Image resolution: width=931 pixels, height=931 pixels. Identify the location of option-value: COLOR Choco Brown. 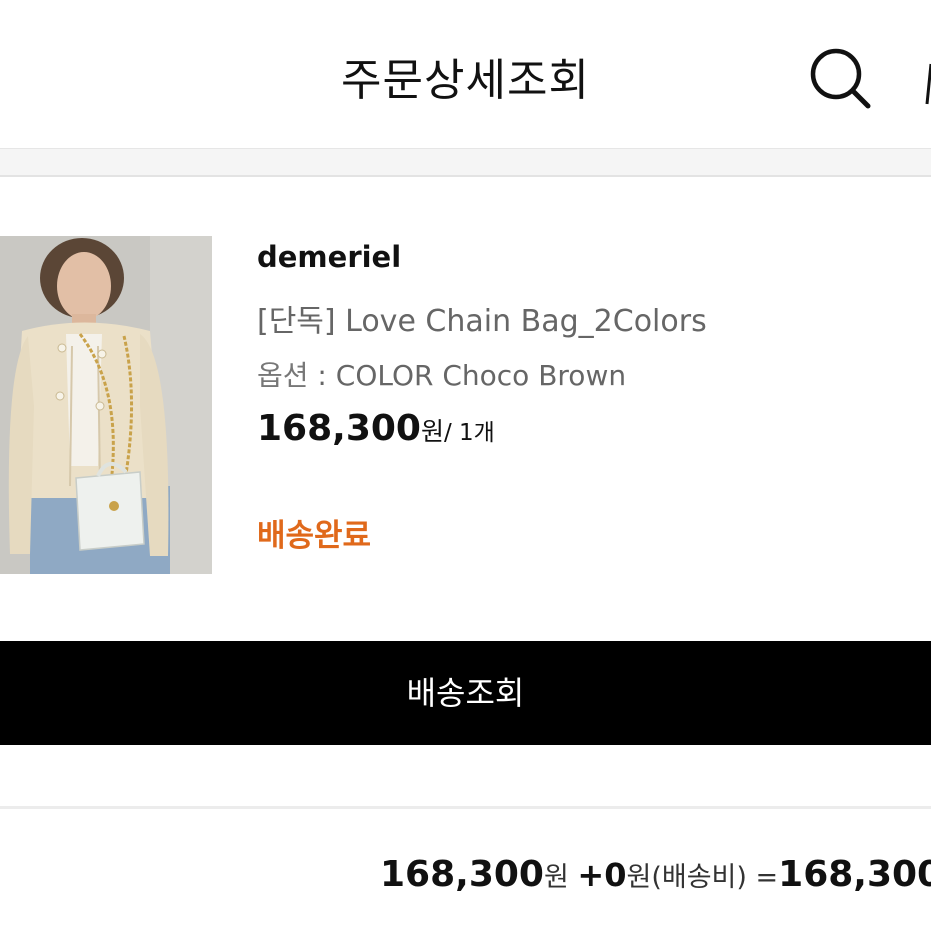
(481, 375).